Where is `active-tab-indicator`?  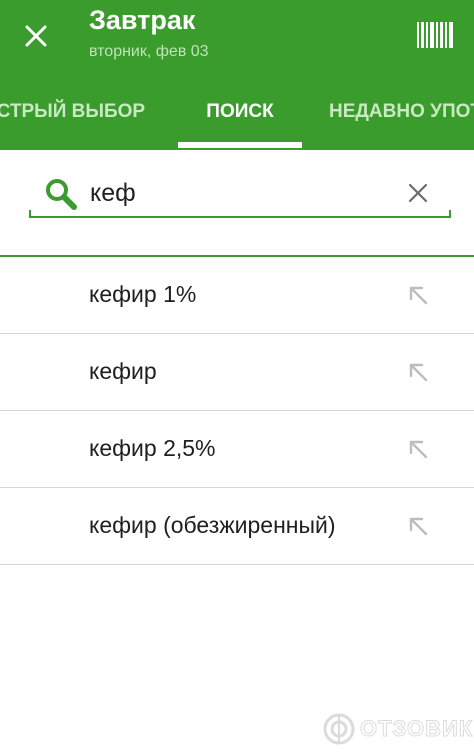
active-tab-indicator is located at coordinates (240, 145).